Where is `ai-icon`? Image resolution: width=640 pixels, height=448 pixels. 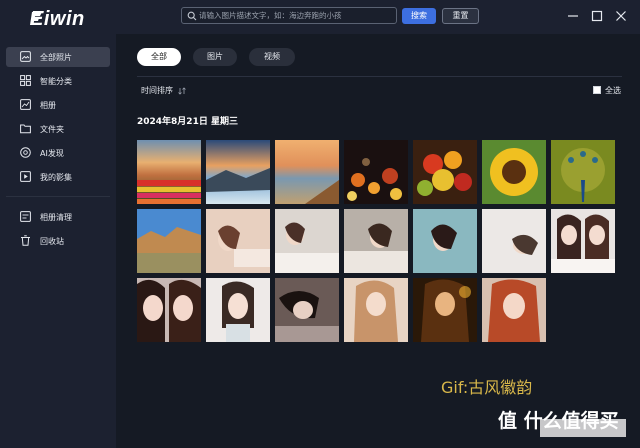 ai-icon is located at coordinates (25, 152).